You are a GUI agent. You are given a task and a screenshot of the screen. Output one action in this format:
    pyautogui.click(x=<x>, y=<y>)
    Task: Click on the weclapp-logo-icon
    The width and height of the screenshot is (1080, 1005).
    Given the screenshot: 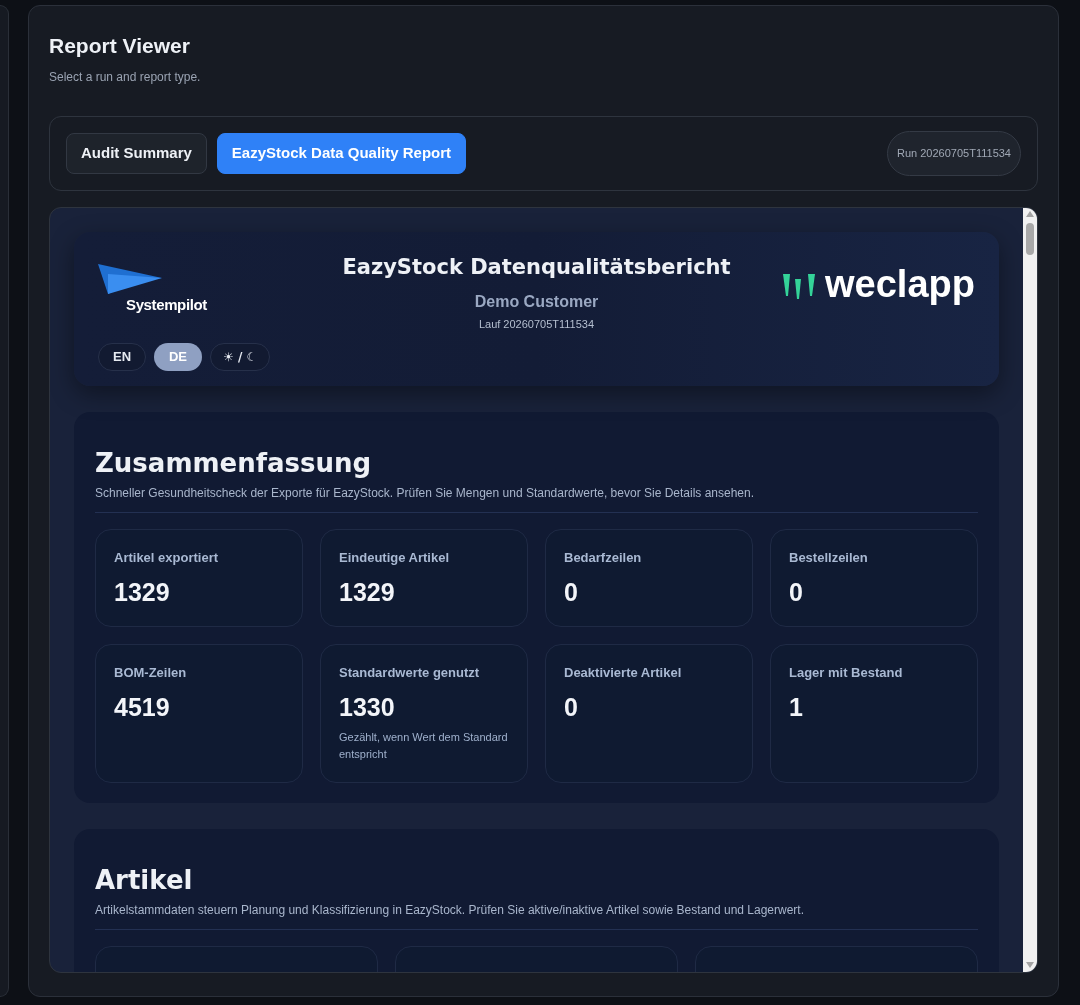 What is the action you would take?
    pyautogui.click(x=799, y=286)
    